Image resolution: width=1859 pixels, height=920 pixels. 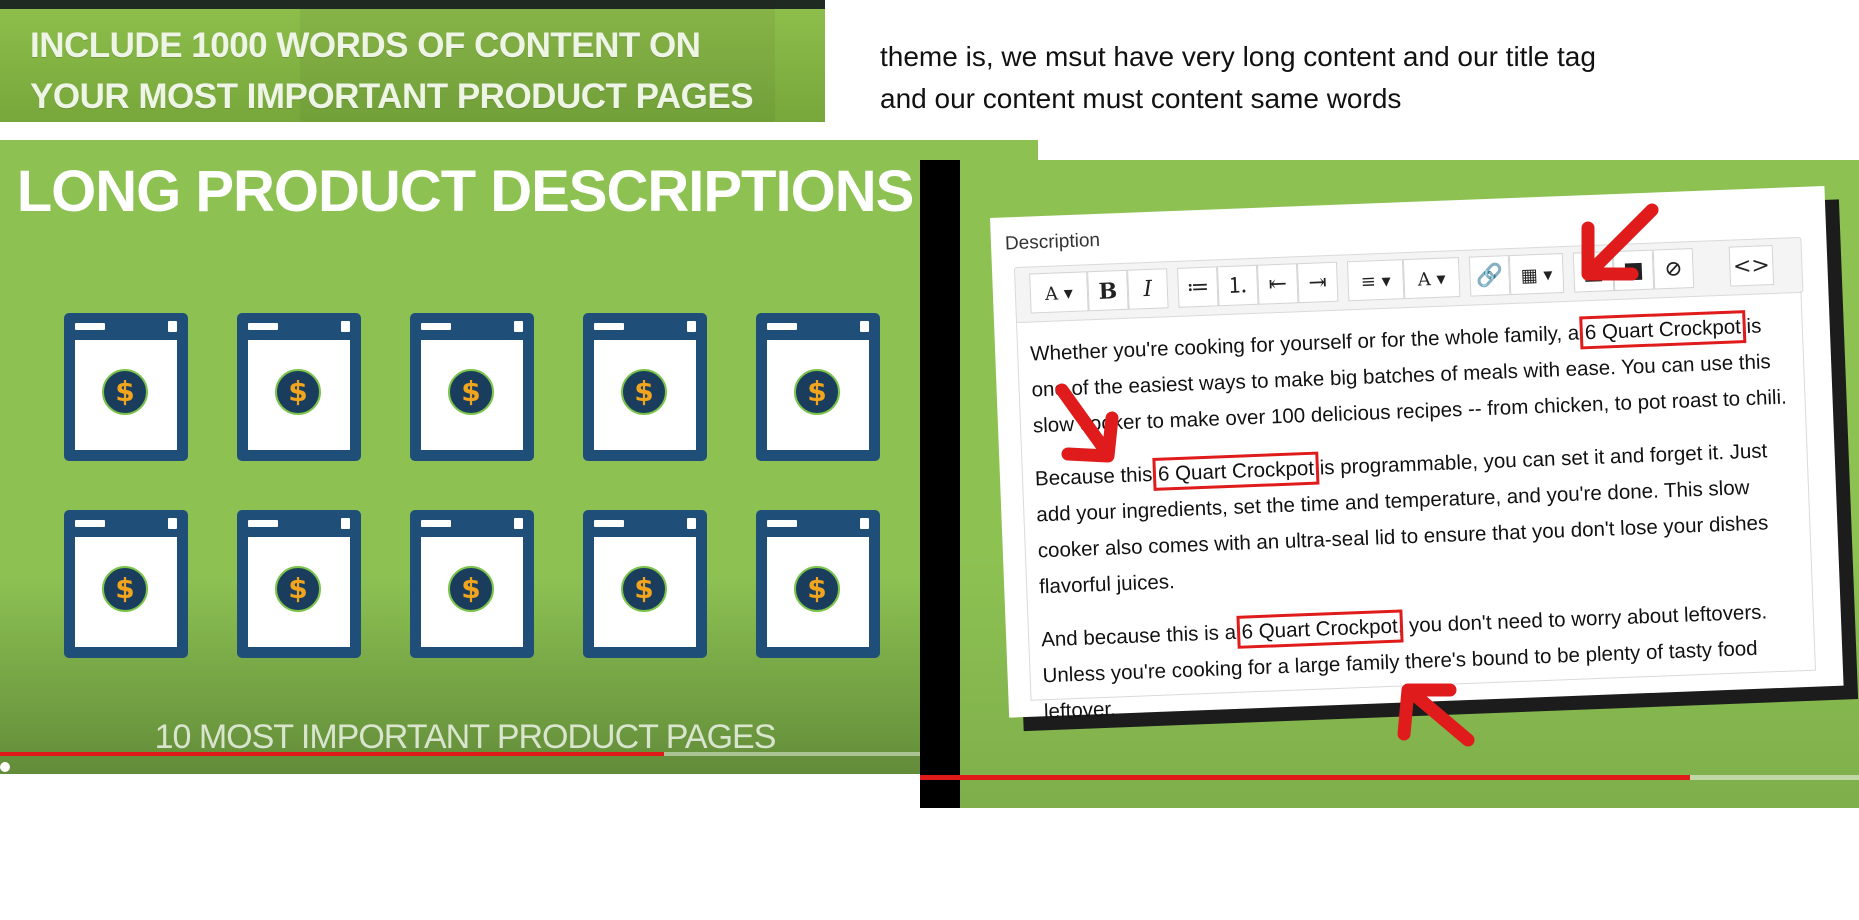 What do you see at coordinates (465, 191) in the screenshot?
I see `left-video-title: LONG PRODUCT DESCRIPTIONS` at bounding box center [465, 191].